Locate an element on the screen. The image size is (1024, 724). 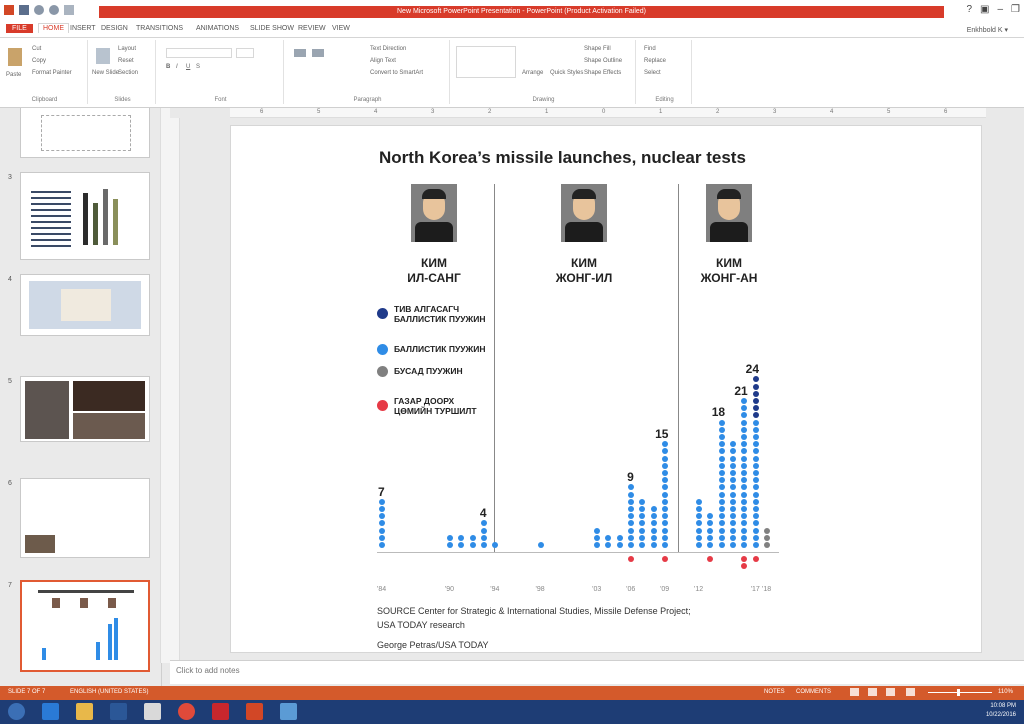
reset-button: Reset is located at coordinates (126, 61).